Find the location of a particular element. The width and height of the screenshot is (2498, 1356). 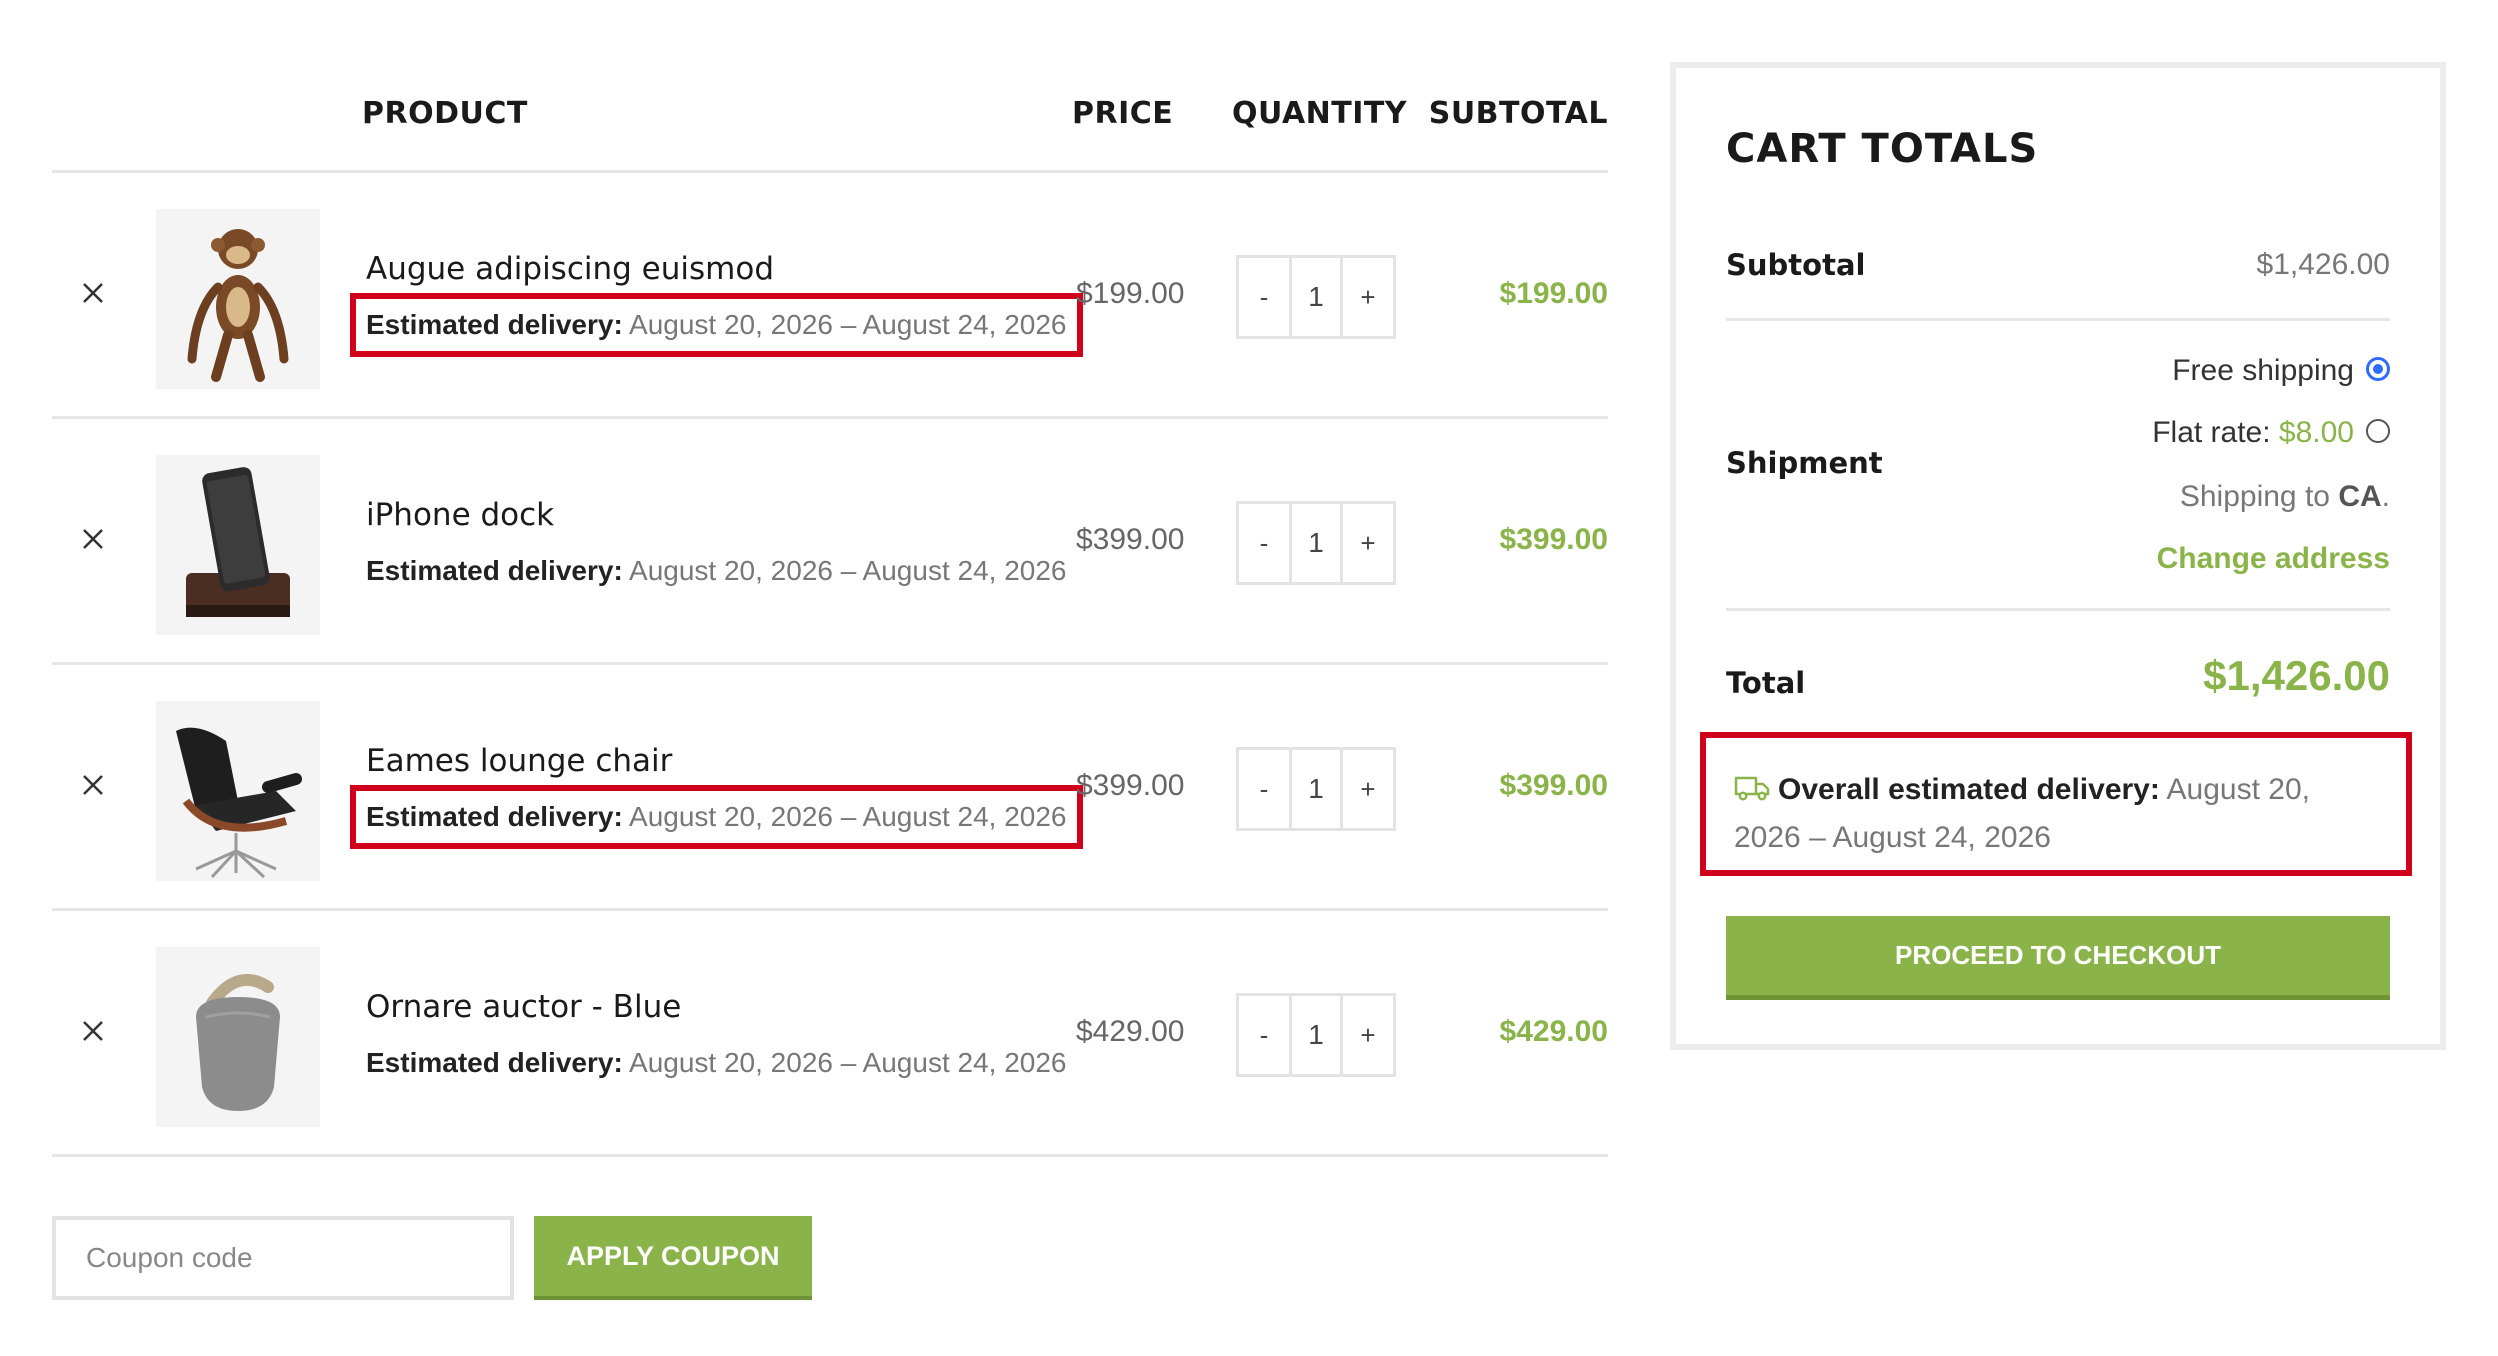

proceed-to-checkout-button: PROCEED TO CHECKOUT is located at coordinates (2058, 958).